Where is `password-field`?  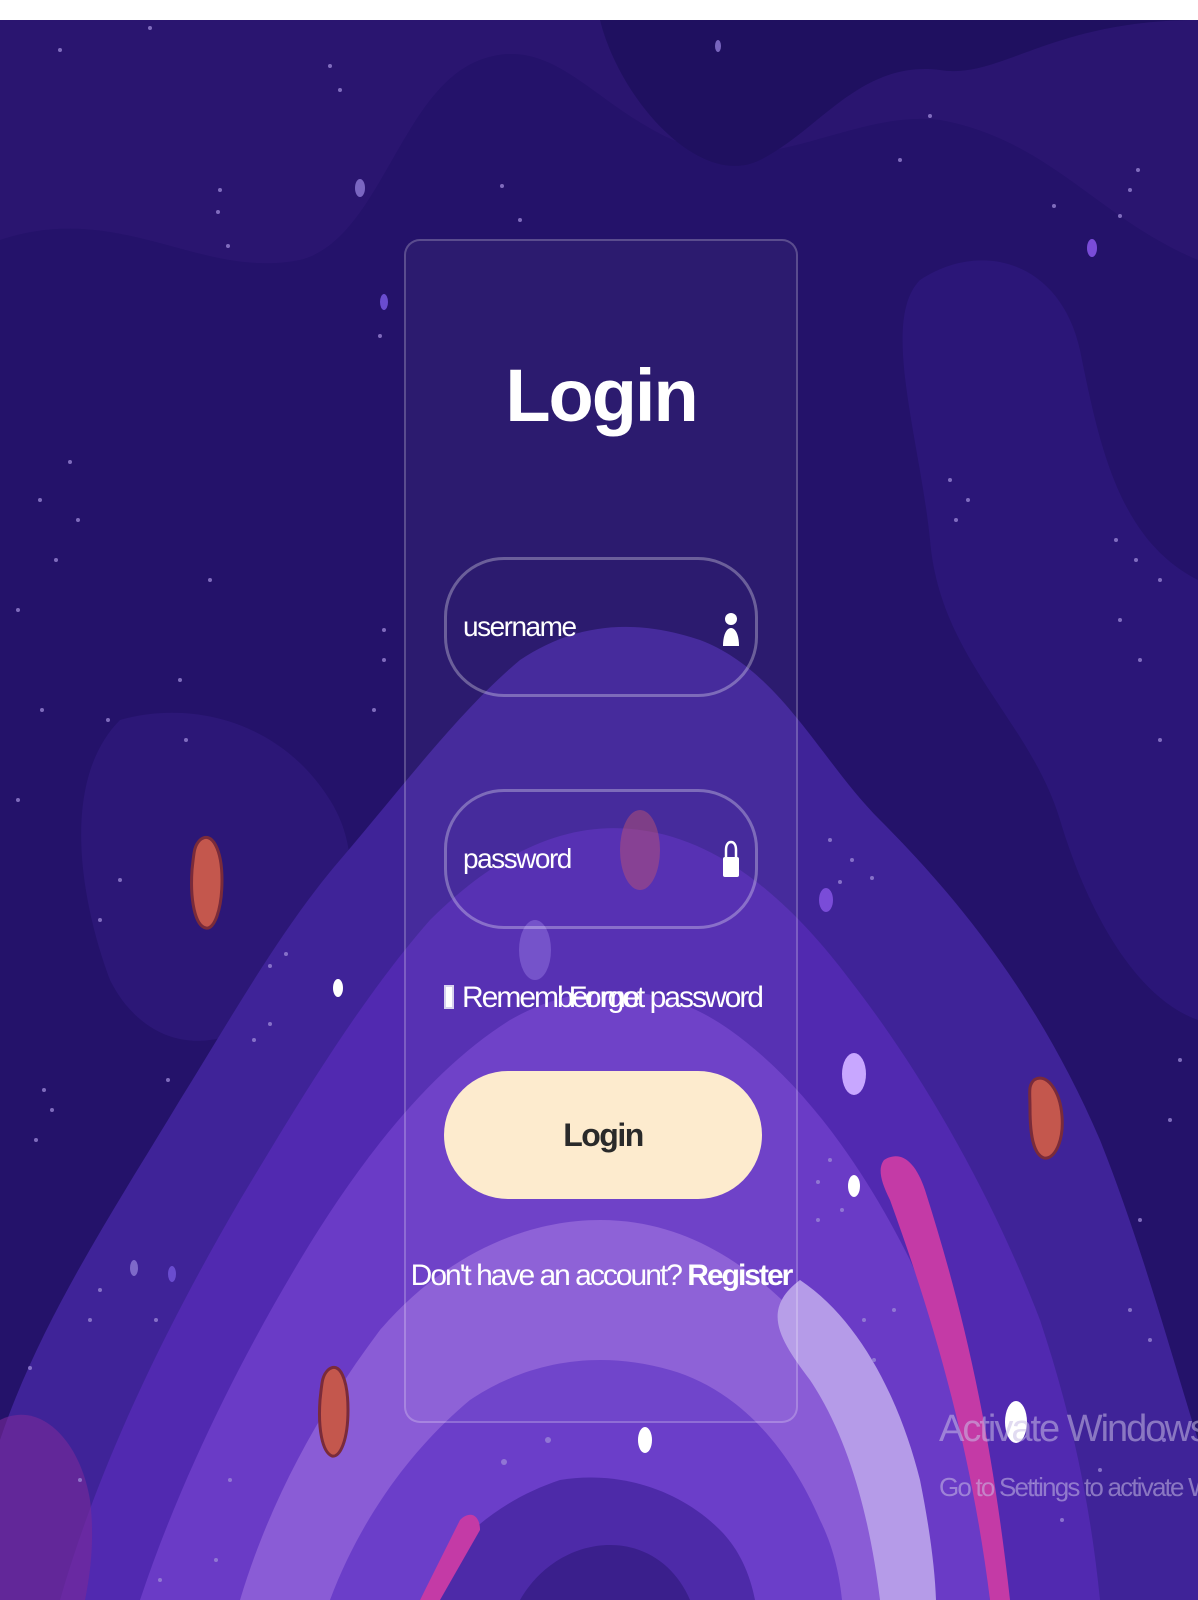
password-field is located at coordinates (601, 859).